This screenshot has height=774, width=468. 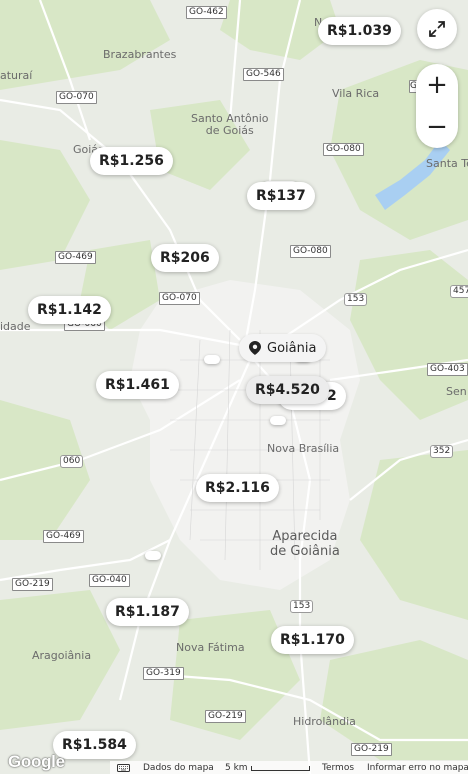 What do you see at coordinates (109, 580) in the screenshot?
I see `road-shield: GO-040` at bounding box center [109, 580].